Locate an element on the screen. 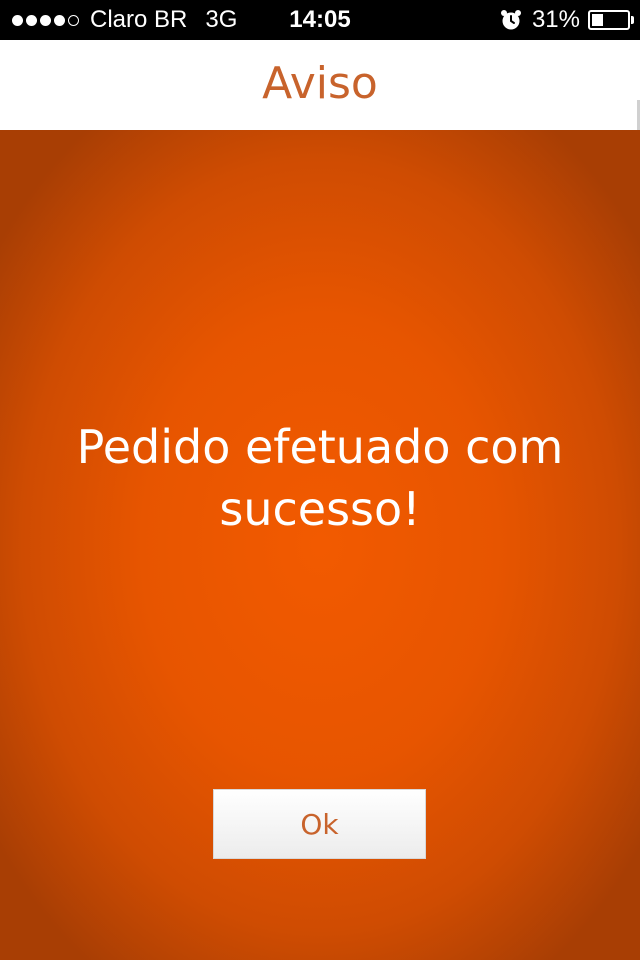 The height and width of the screenshot is (960, 640). page-title: Aviso is located at coordinates (320, 83).